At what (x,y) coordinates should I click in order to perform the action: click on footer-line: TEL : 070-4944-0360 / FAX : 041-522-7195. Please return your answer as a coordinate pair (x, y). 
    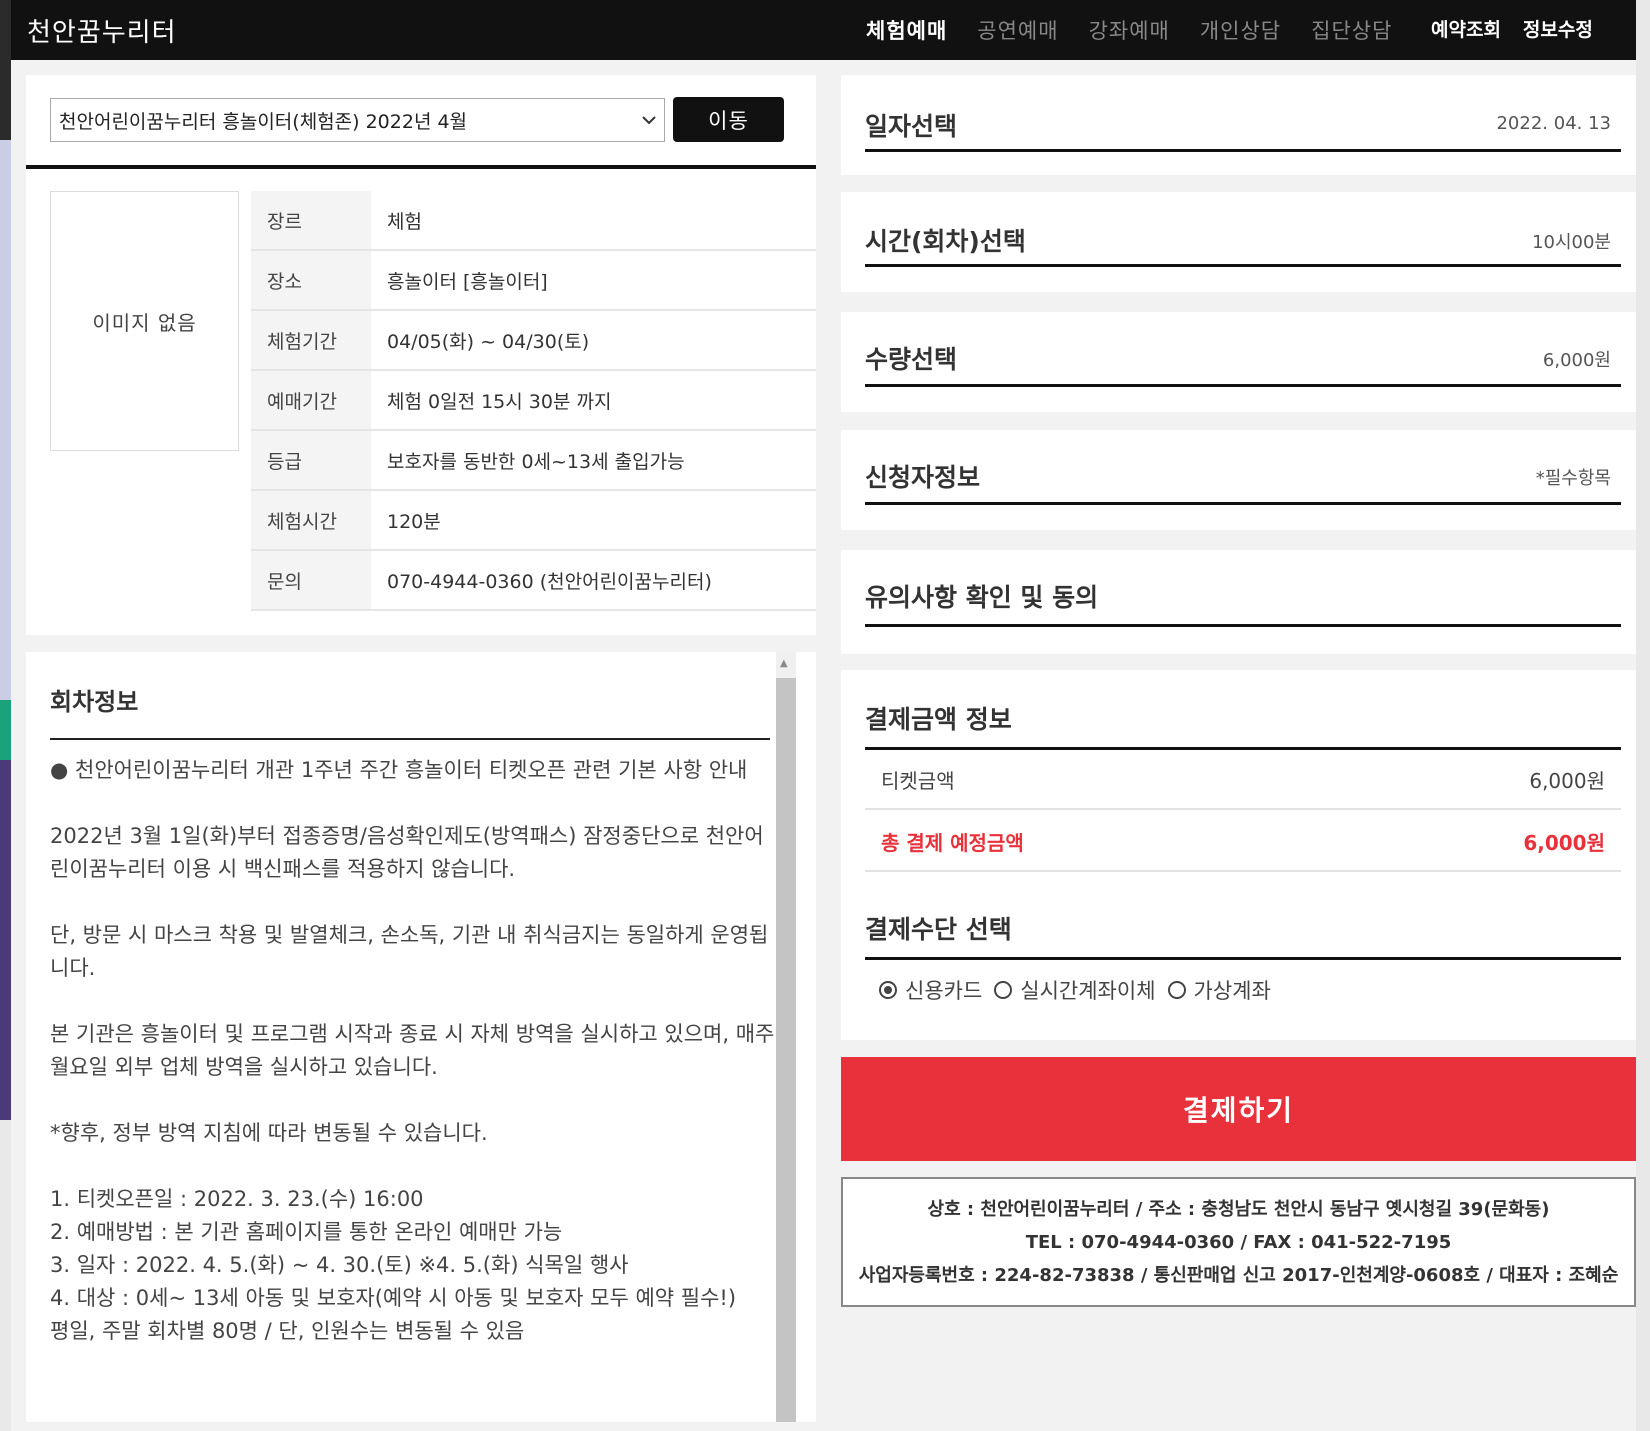
    Looking at the image, I should click on (1238, 1242).